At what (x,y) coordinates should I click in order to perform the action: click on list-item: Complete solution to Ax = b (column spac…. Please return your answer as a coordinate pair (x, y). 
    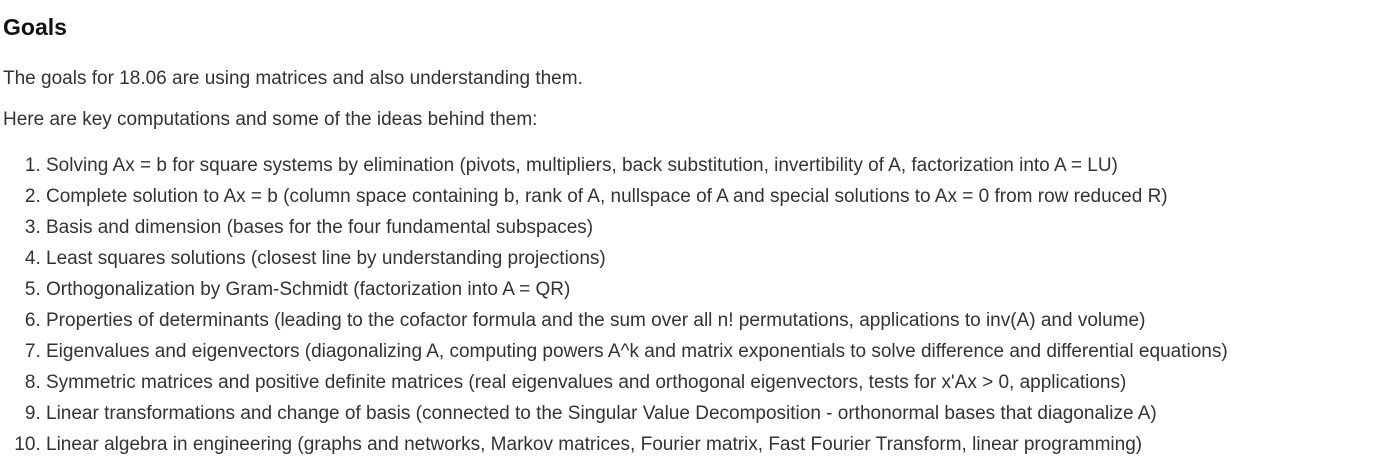
    Looking at the image, I should click on (720, 196).